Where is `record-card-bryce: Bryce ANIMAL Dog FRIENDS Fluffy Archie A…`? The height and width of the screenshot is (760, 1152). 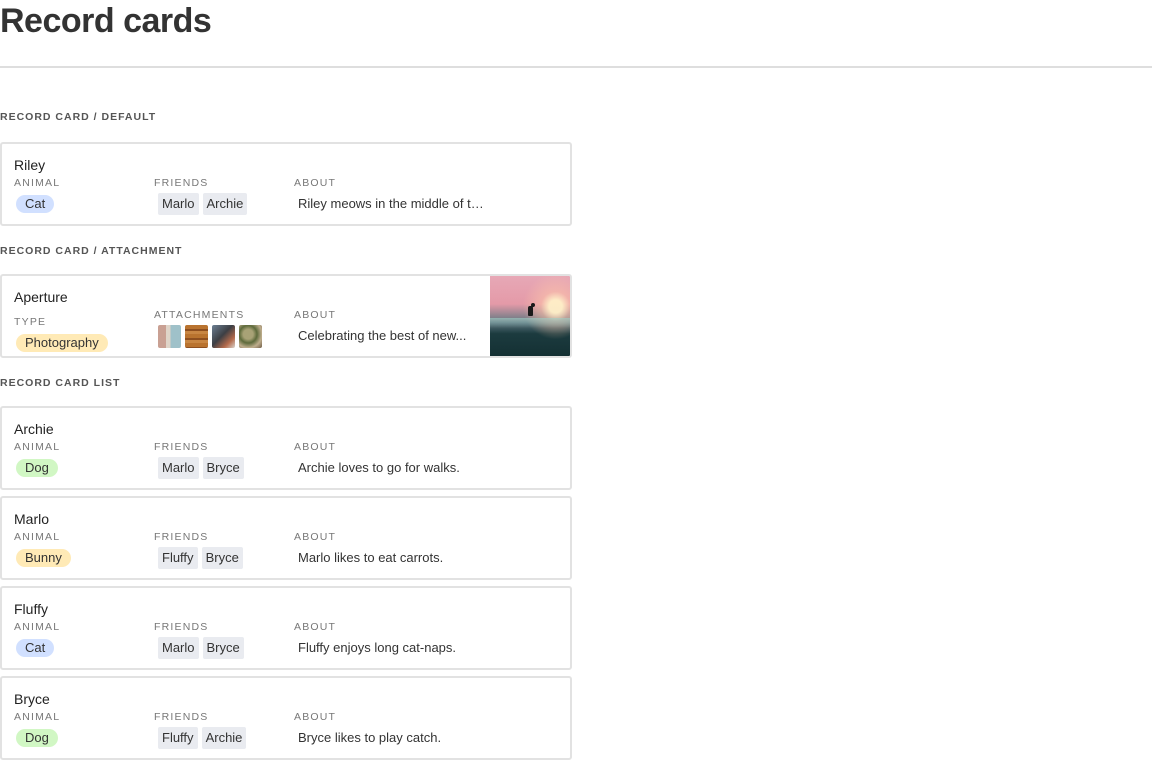 record-card-bryce: Bryce ANIMAL Dog FRIENDS Fluffy Archie A… is located at coordinates (286, 718).